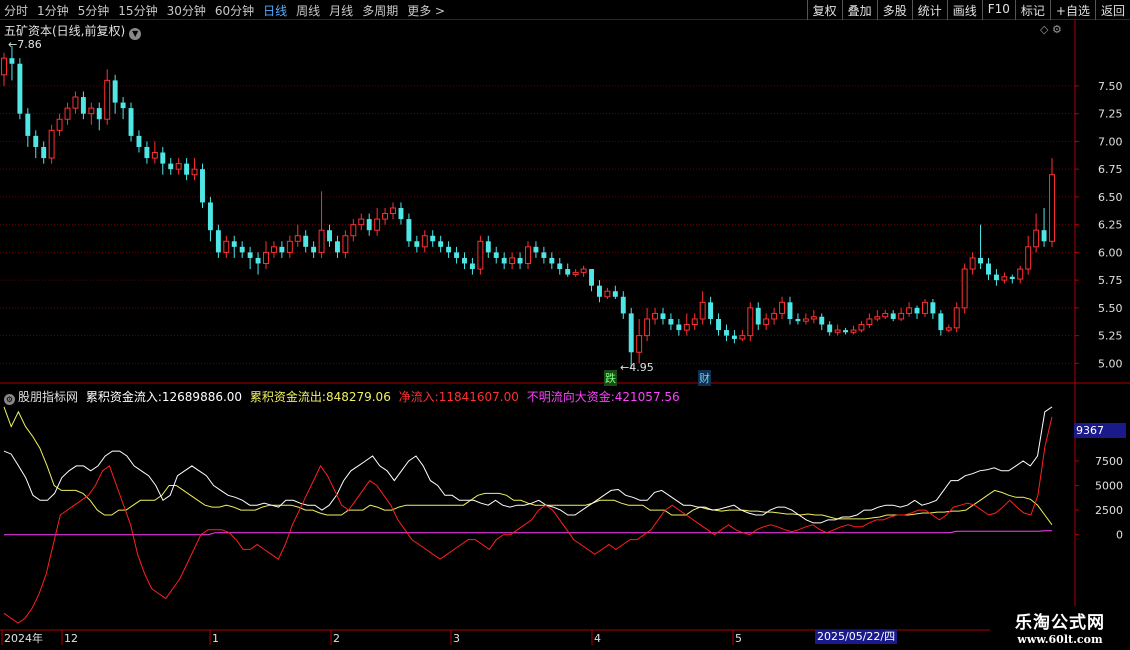 This screenshot has width=1130, height=650. I want to click on series-outflow-label: 累积资金流出:, so click(287, 397).